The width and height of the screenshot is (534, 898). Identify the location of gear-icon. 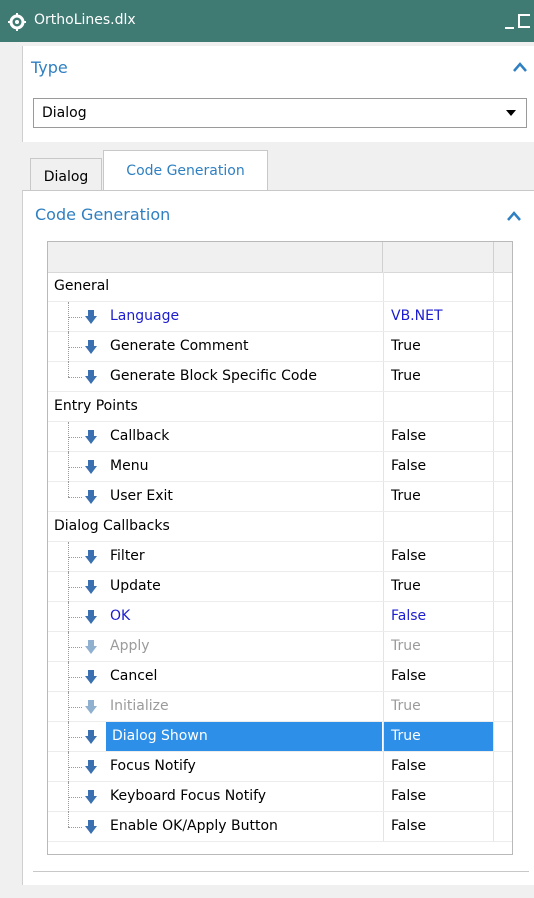
(17, 22).